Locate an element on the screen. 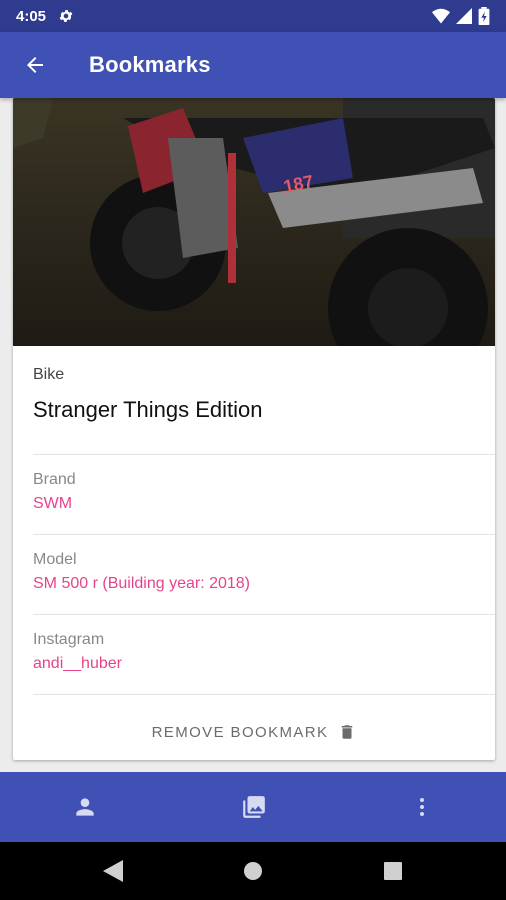  instagram-value: andi__huber is located at coordinates (264, 664).